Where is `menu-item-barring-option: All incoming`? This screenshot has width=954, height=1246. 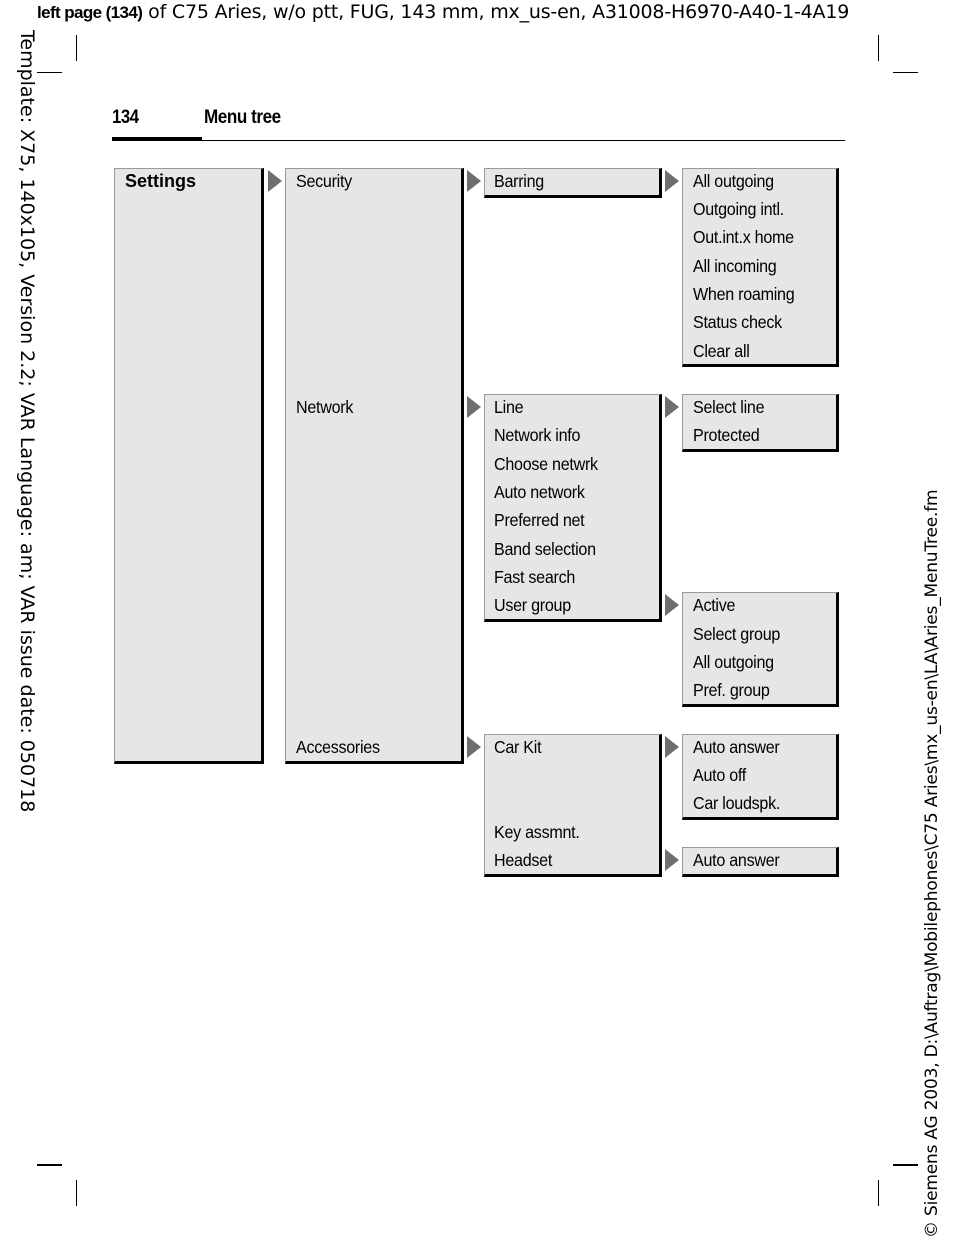
menu-item-barring-option: All incoming is located at coordinates (735, 266).